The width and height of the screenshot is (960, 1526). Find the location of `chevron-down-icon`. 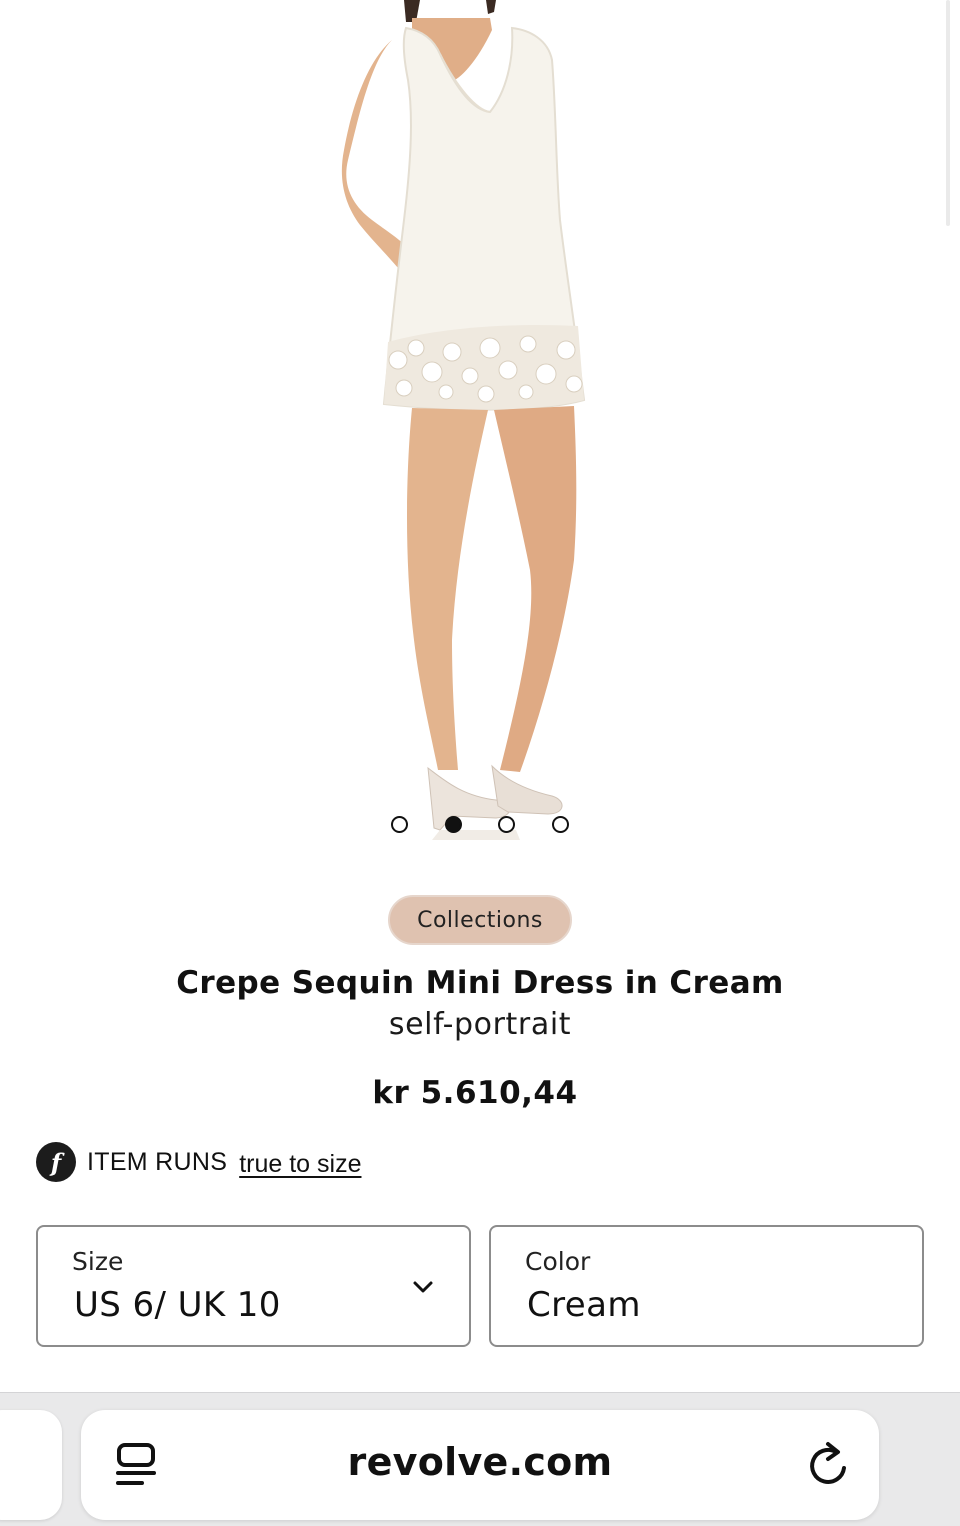

chevron-down-icon is located at coordinates (423, 1287).